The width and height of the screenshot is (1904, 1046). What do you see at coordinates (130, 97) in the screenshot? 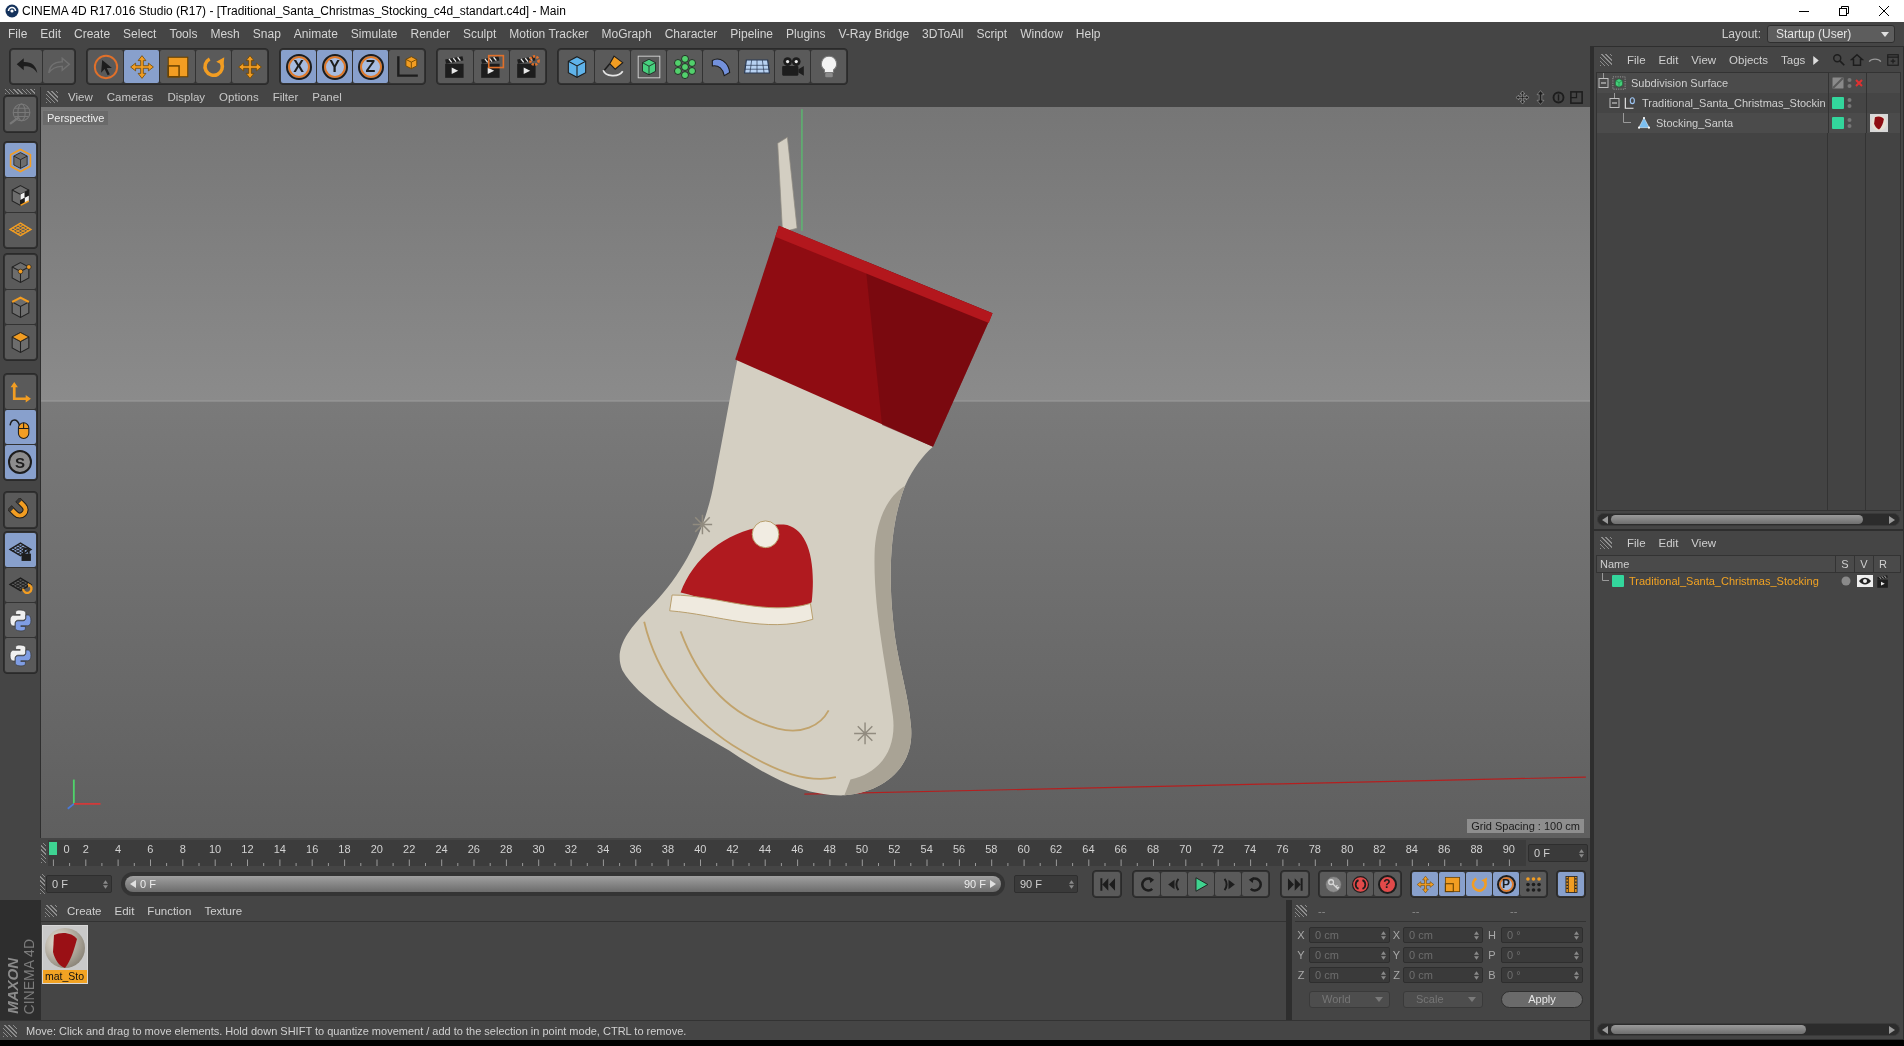
I see `menu-item: Cameras` at bounding box center [130, 97].